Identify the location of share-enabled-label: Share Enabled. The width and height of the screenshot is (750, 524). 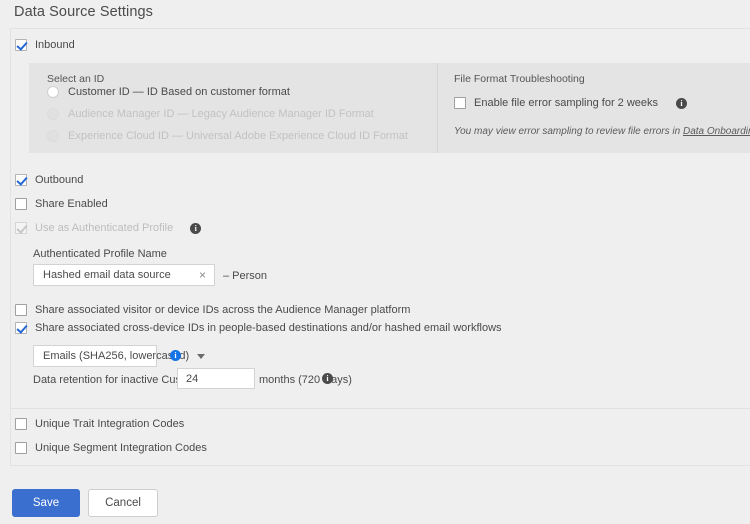
(71, 204).